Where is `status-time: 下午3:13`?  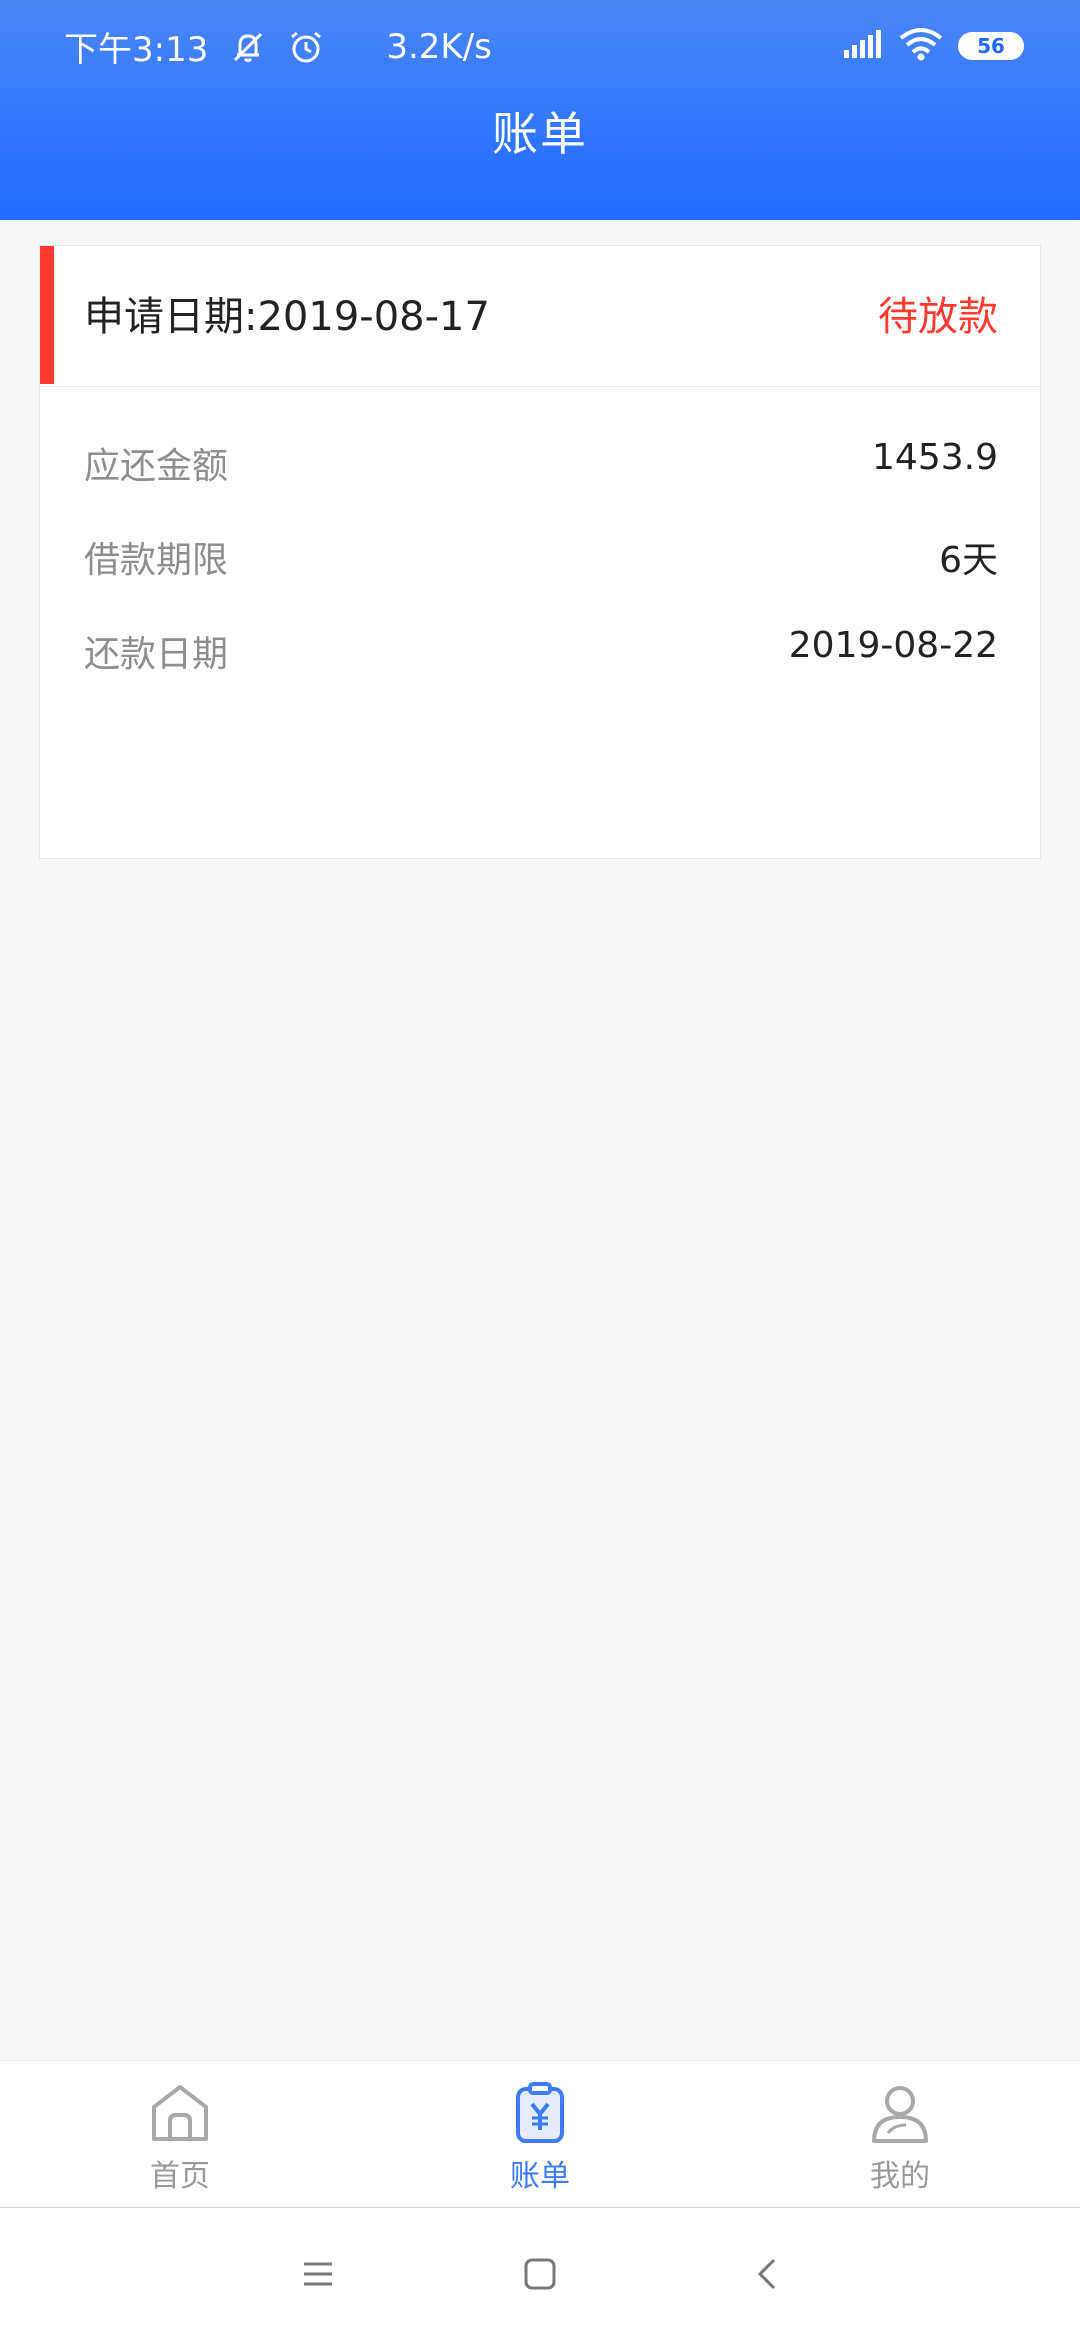 status-time: 下午3:13 is located at coordinates (136, 50).